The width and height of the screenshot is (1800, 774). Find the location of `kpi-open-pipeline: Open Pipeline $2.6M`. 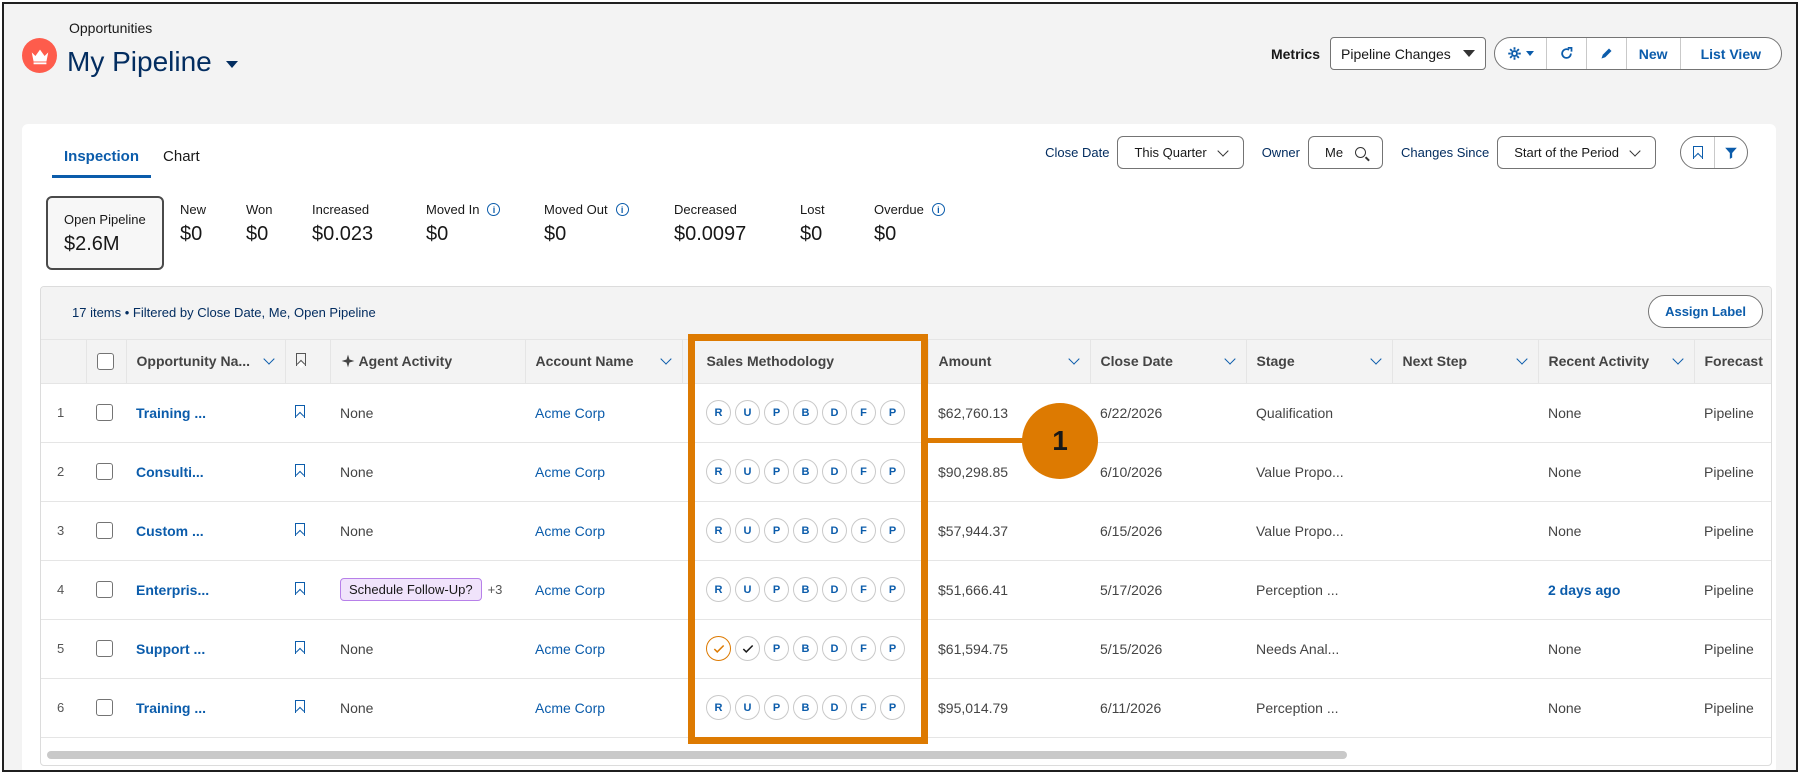

kpi-open-pipeline: Open Pipeline $2.6M is located at coordinates (105, 233).